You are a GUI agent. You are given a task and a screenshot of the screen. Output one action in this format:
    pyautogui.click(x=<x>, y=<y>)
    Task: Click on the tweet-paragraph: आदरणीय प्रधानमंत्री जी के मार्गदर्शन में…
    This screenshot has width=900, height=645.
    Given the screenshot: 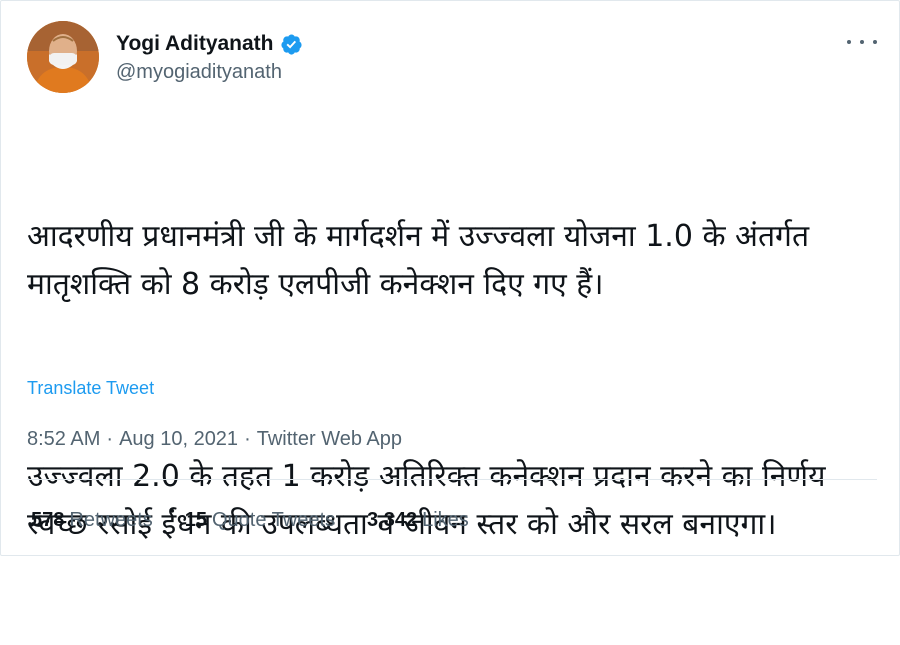 What is the action you would take?
    pyautogui.click(x=423, y=260)
    